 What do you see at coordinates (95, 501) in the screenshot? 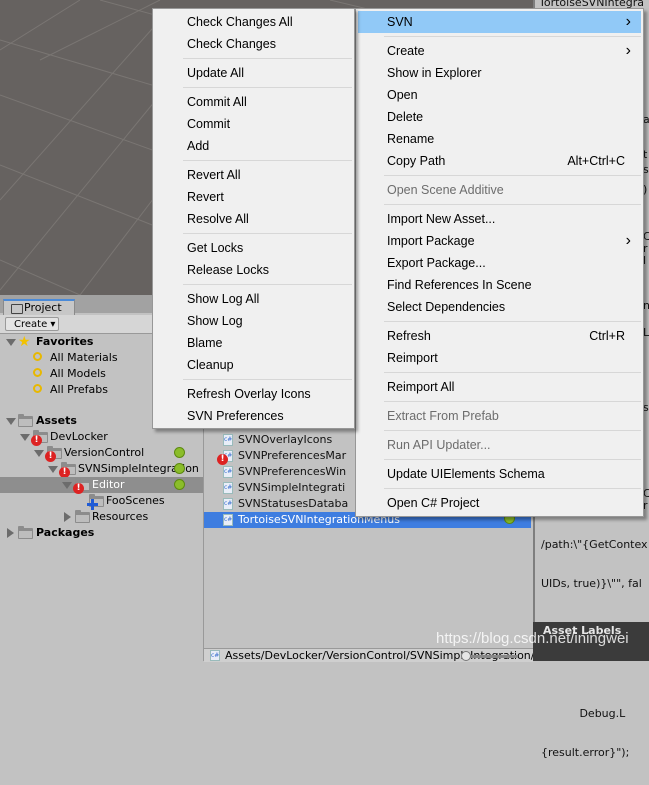
I see `tree-item-fooscenes: FooScenes` at bounding box center [95, 501].